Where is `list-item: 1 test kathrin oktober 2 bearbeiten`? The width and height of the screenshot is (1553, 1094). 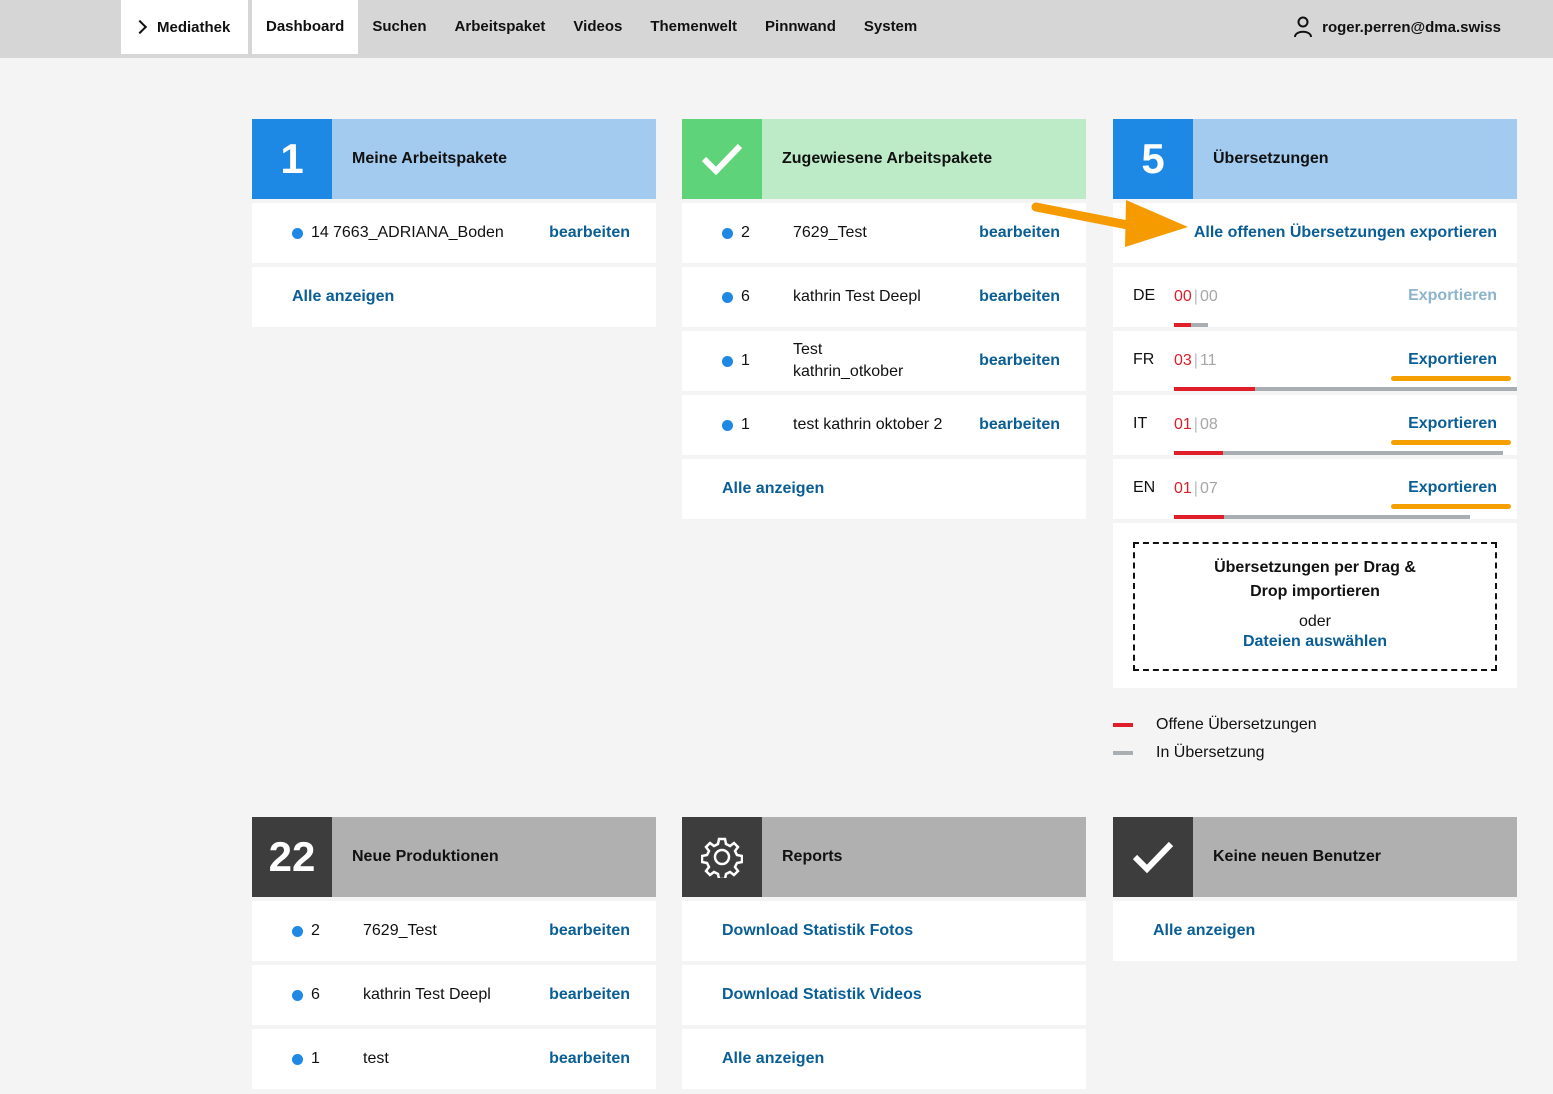 list-item: 1 test kathrin oktober 2 bearbeiten is located at coordinates (884, 425).